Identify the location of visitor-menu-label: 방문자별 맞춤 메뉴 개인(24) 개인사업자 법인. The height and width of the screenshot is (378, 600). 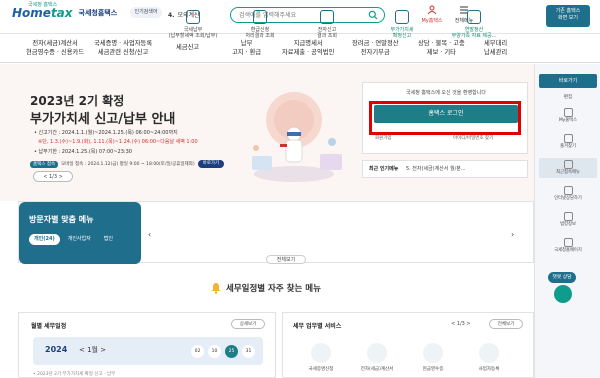
(80, 233).